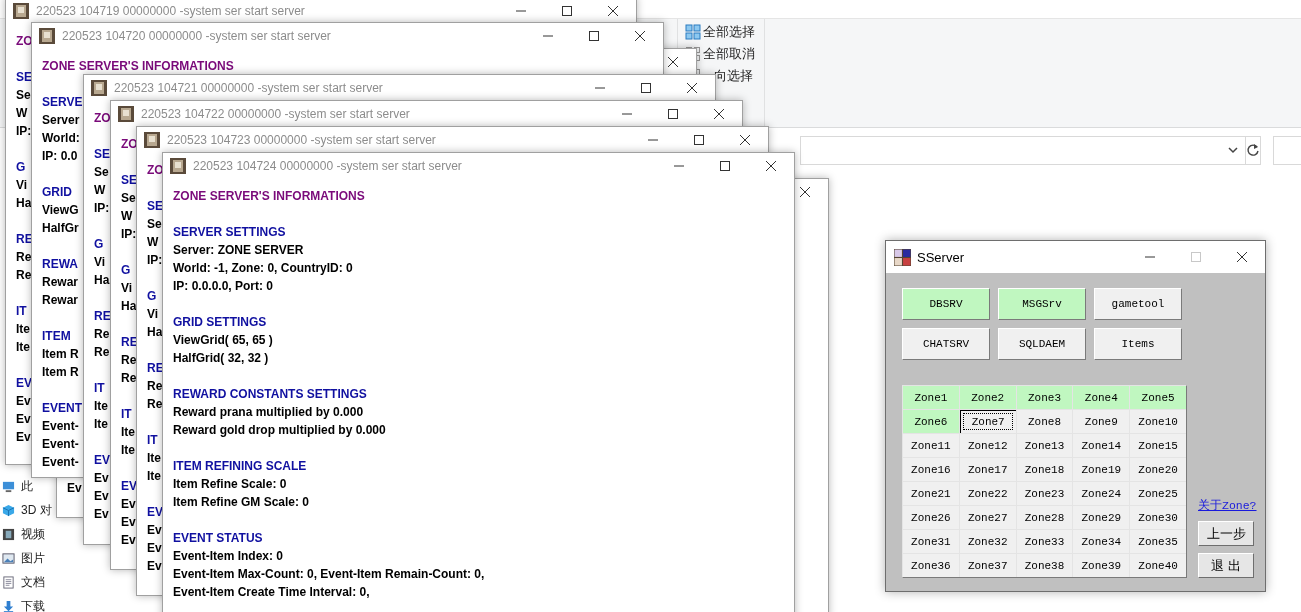 The width and height of the screenshot is (1301, 612). I want to click on zone-button: Zone22, so click(987, 493).